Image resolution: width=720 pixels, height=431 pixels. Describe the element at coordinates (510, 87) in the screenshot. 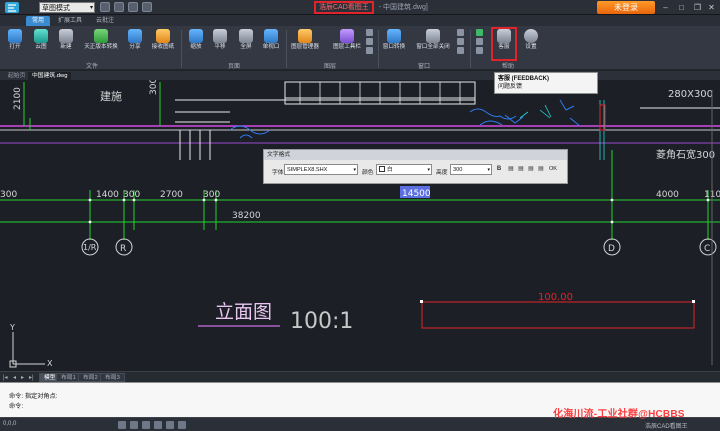

I see `tooltip-line: 问题反馈` at that location.